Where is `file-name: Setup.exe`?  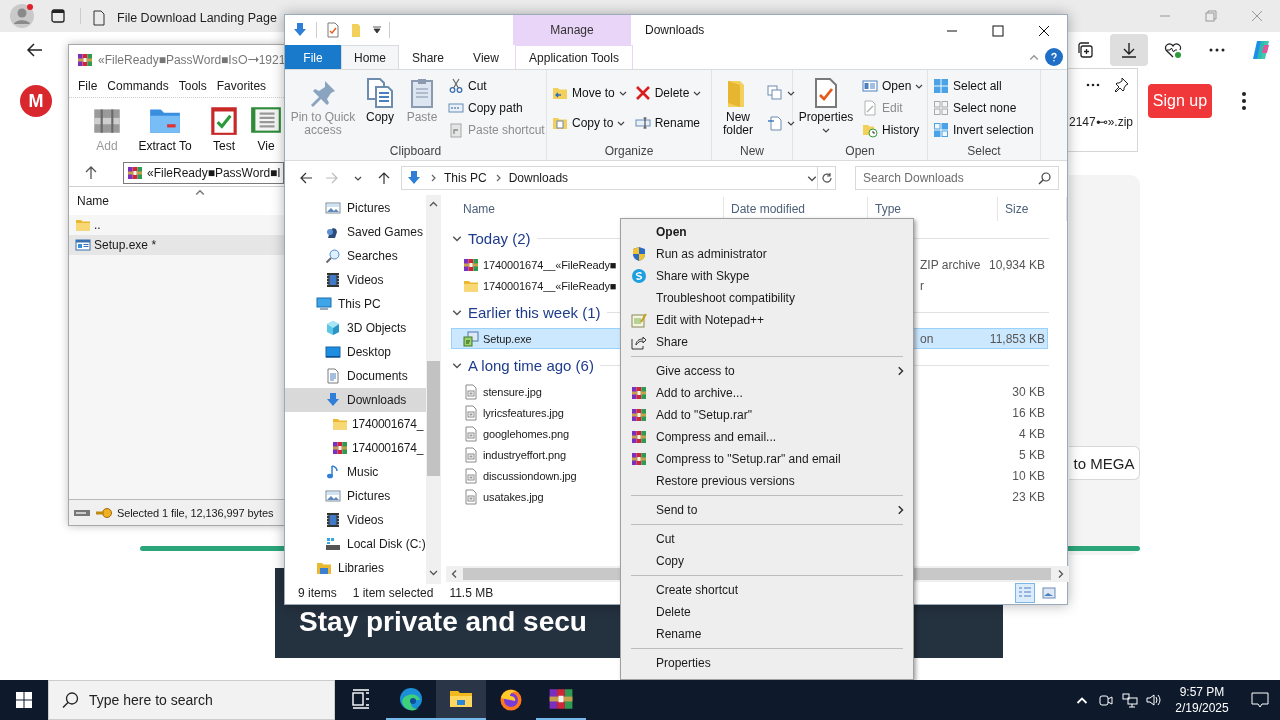
file-name: Setup.exe is located at coordinates (507, 338).